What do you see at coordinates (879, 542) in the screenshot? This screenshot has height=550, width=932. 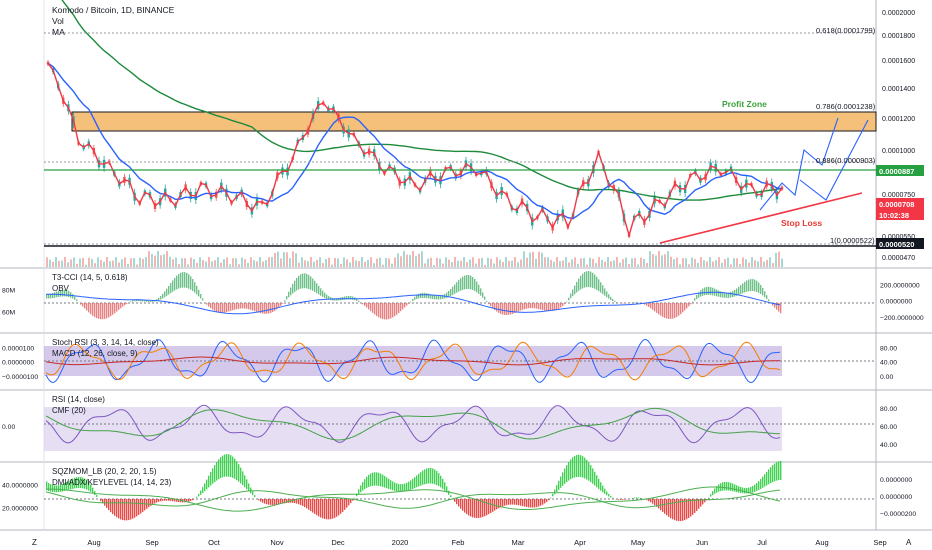 I see `time-tick: Sep` at bounding box center [879, 542].